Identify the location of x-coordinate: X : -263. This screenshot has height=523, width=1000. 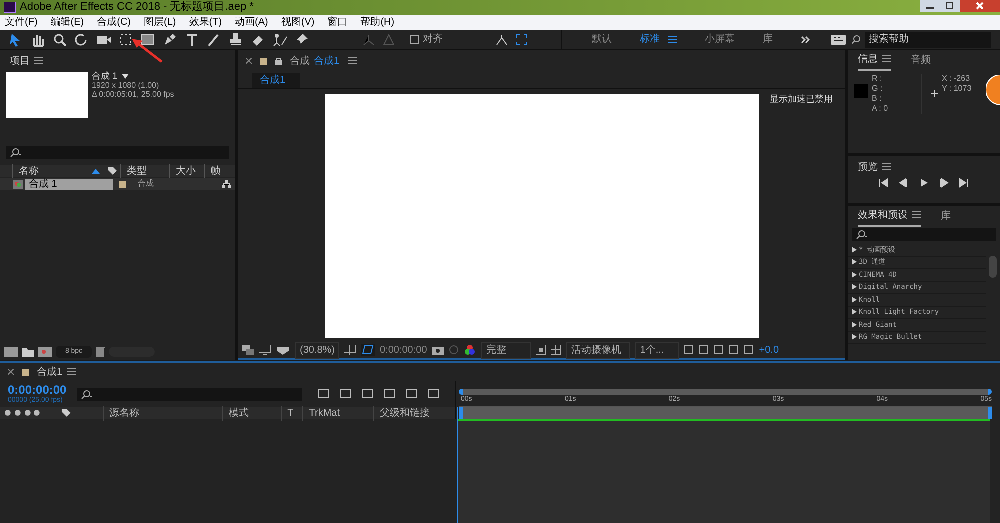
(957, 79).